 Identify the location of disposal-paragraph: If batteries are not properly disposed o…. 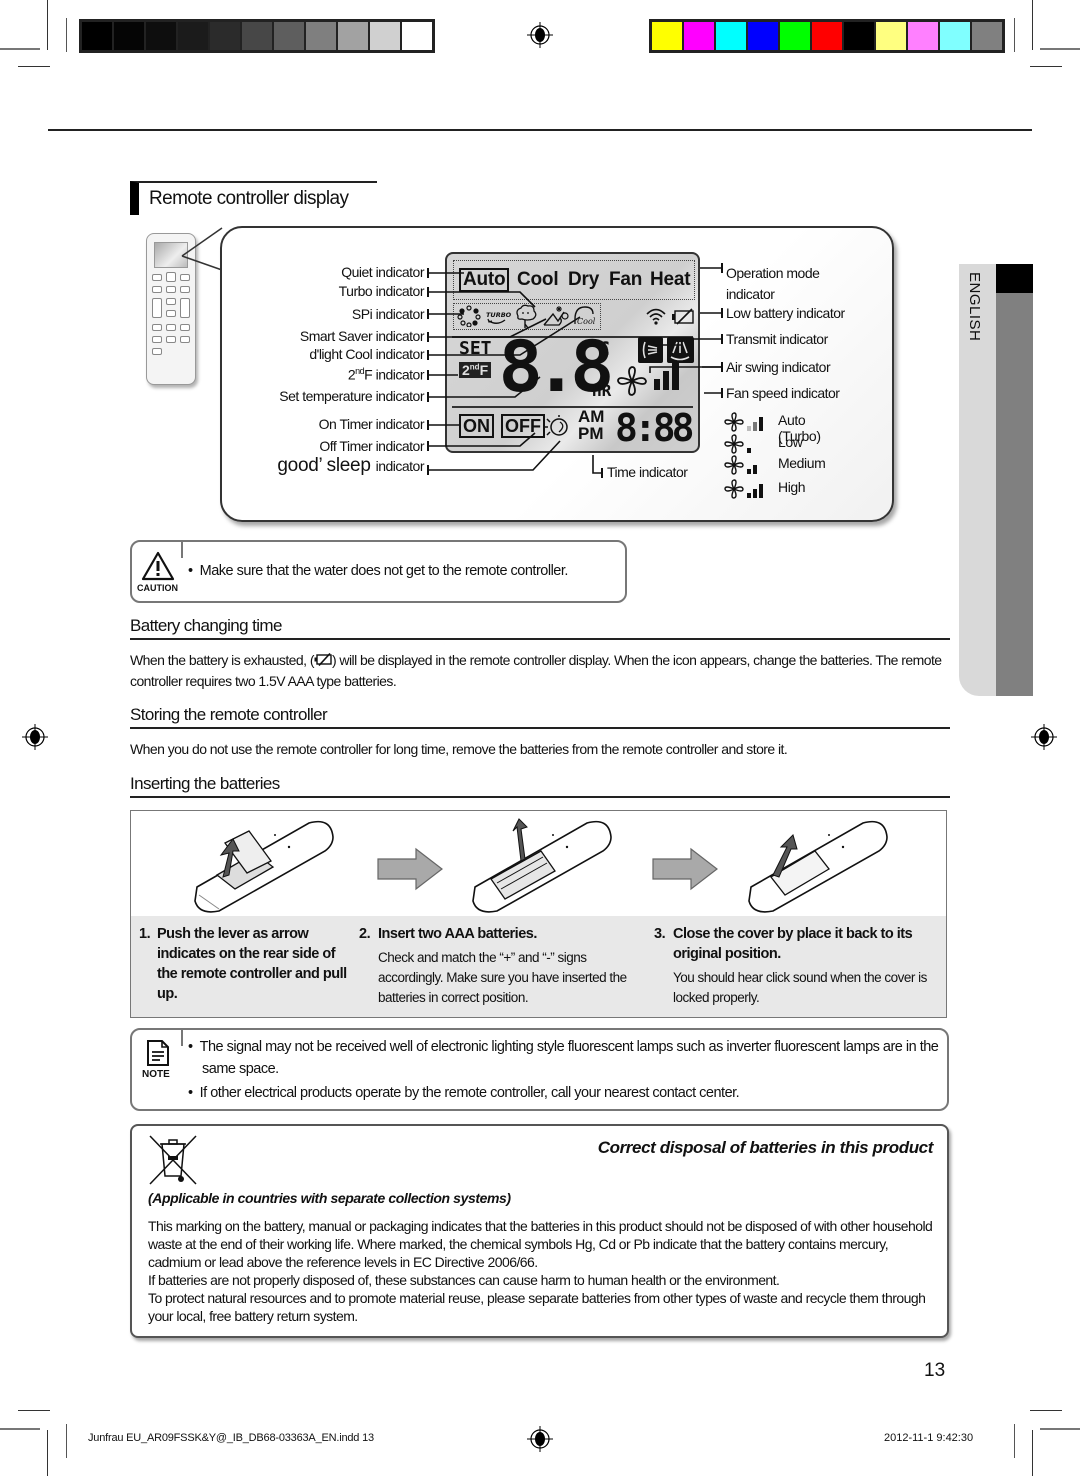
(464, 1280).